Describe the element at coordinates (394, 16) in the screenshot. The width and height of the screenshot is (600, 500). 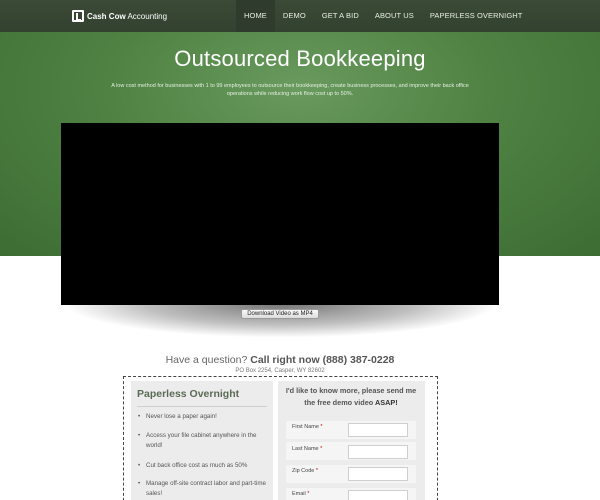
I see `nav-item-about-us: ABOUT US` at that location.